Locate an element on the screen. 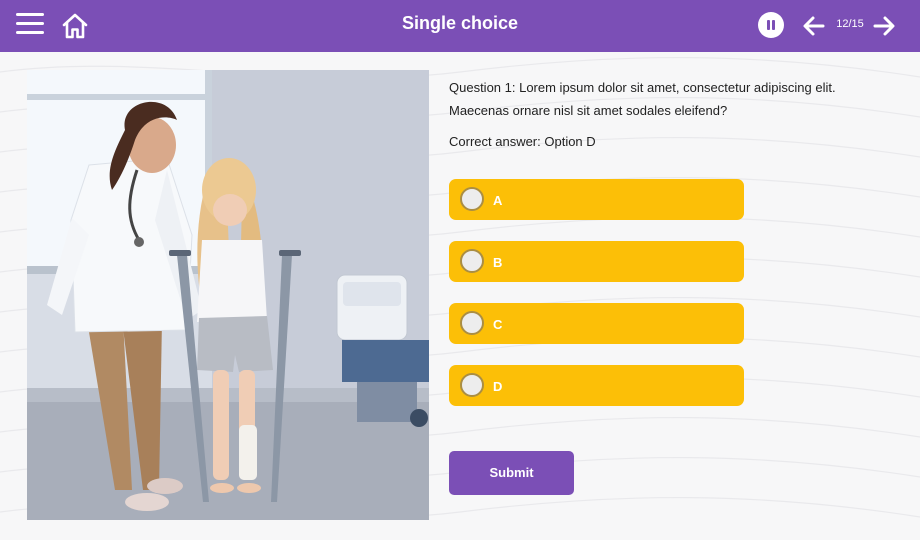 The height and width of the screenshot is (540, 920). option-a: A is located at coordinates (596, 199).